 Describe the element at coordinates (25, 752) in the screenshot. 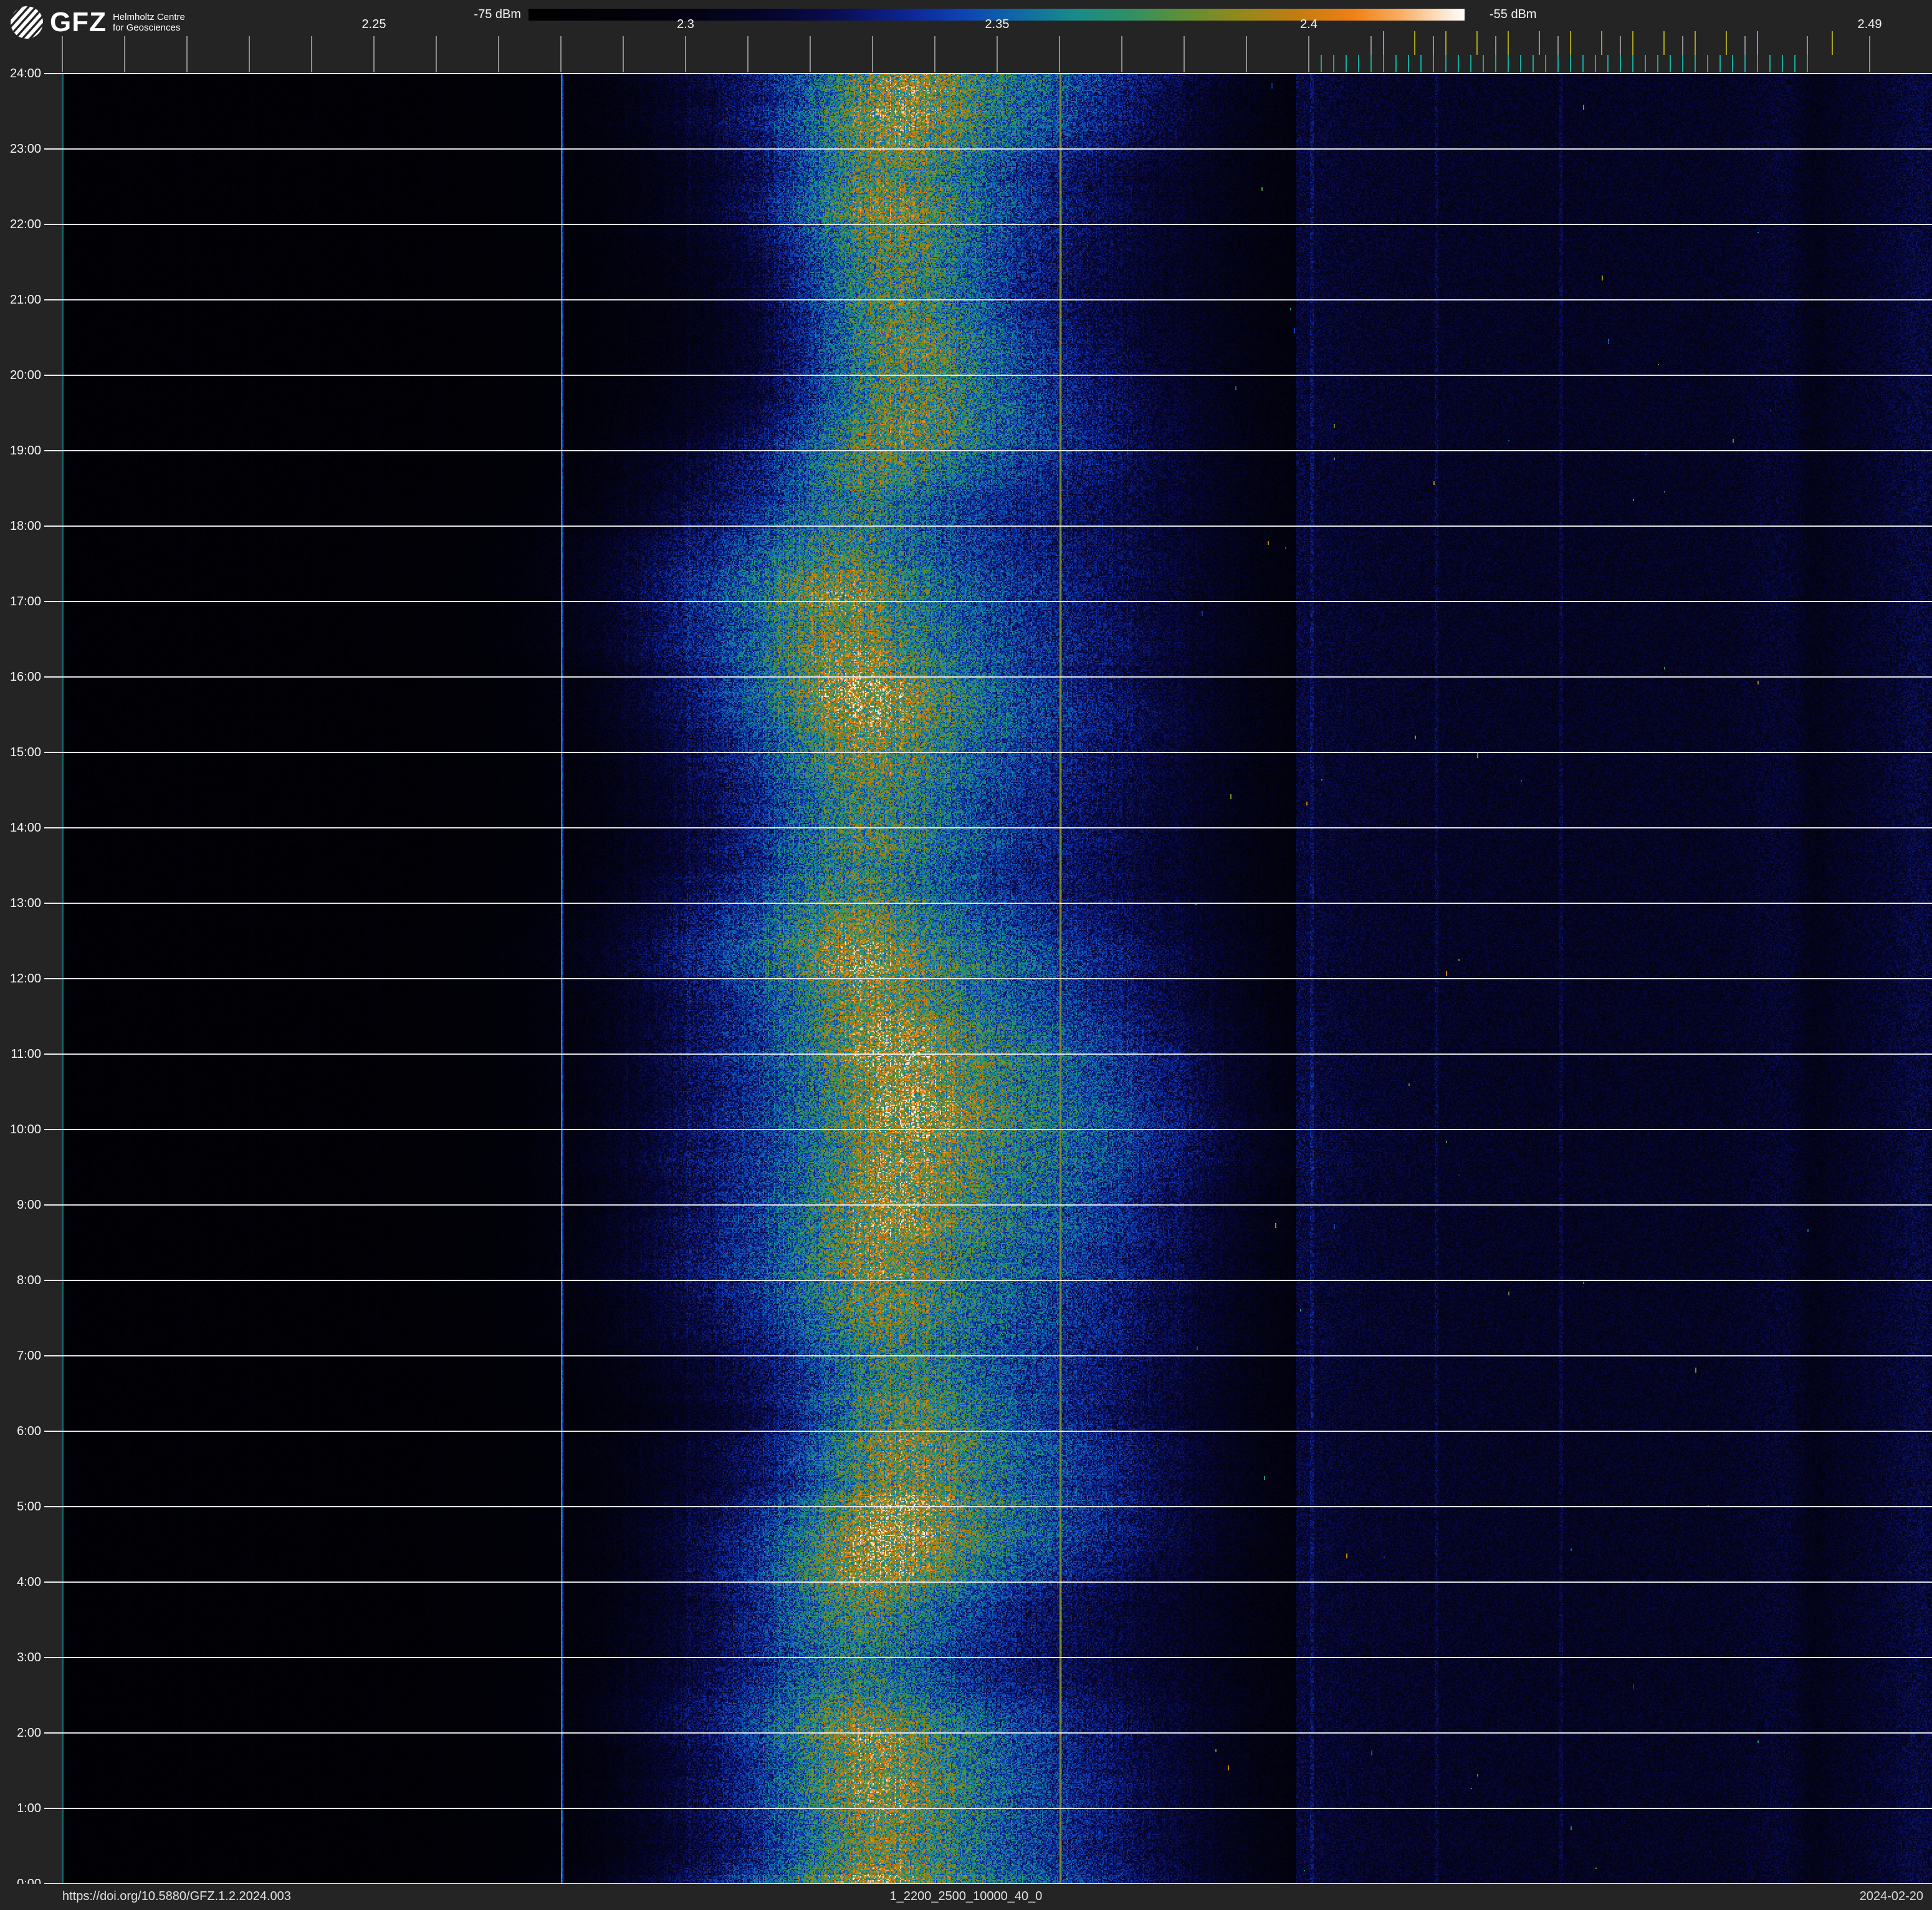

I see `time-tick-label: 15:00` at that location.